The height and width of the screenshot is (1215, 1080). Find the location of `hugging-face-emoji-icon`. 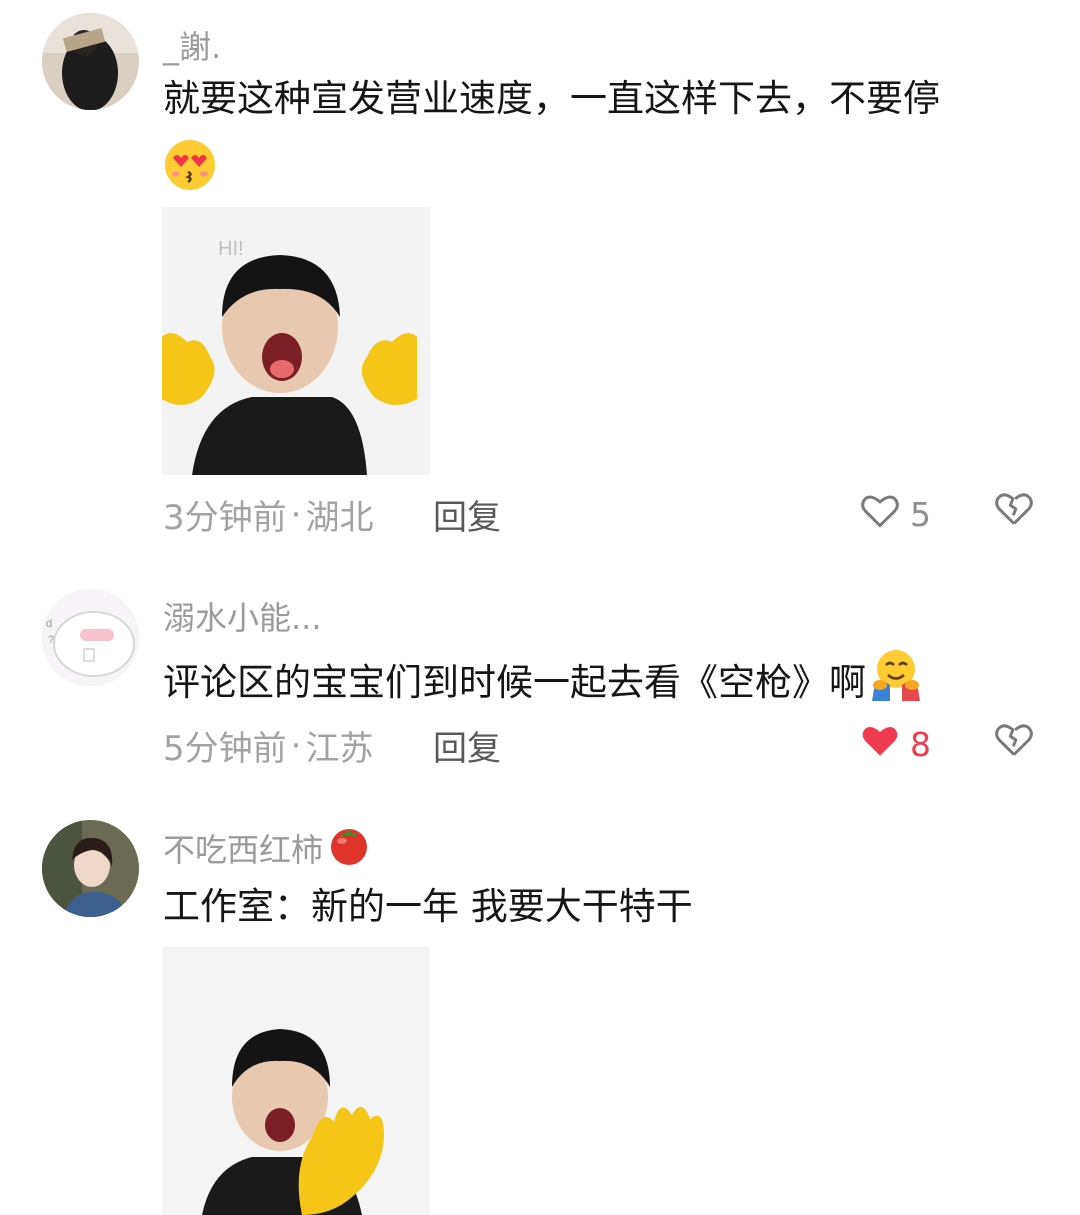

hugging-face-emoji-icon is located at coordinates (895, 682).